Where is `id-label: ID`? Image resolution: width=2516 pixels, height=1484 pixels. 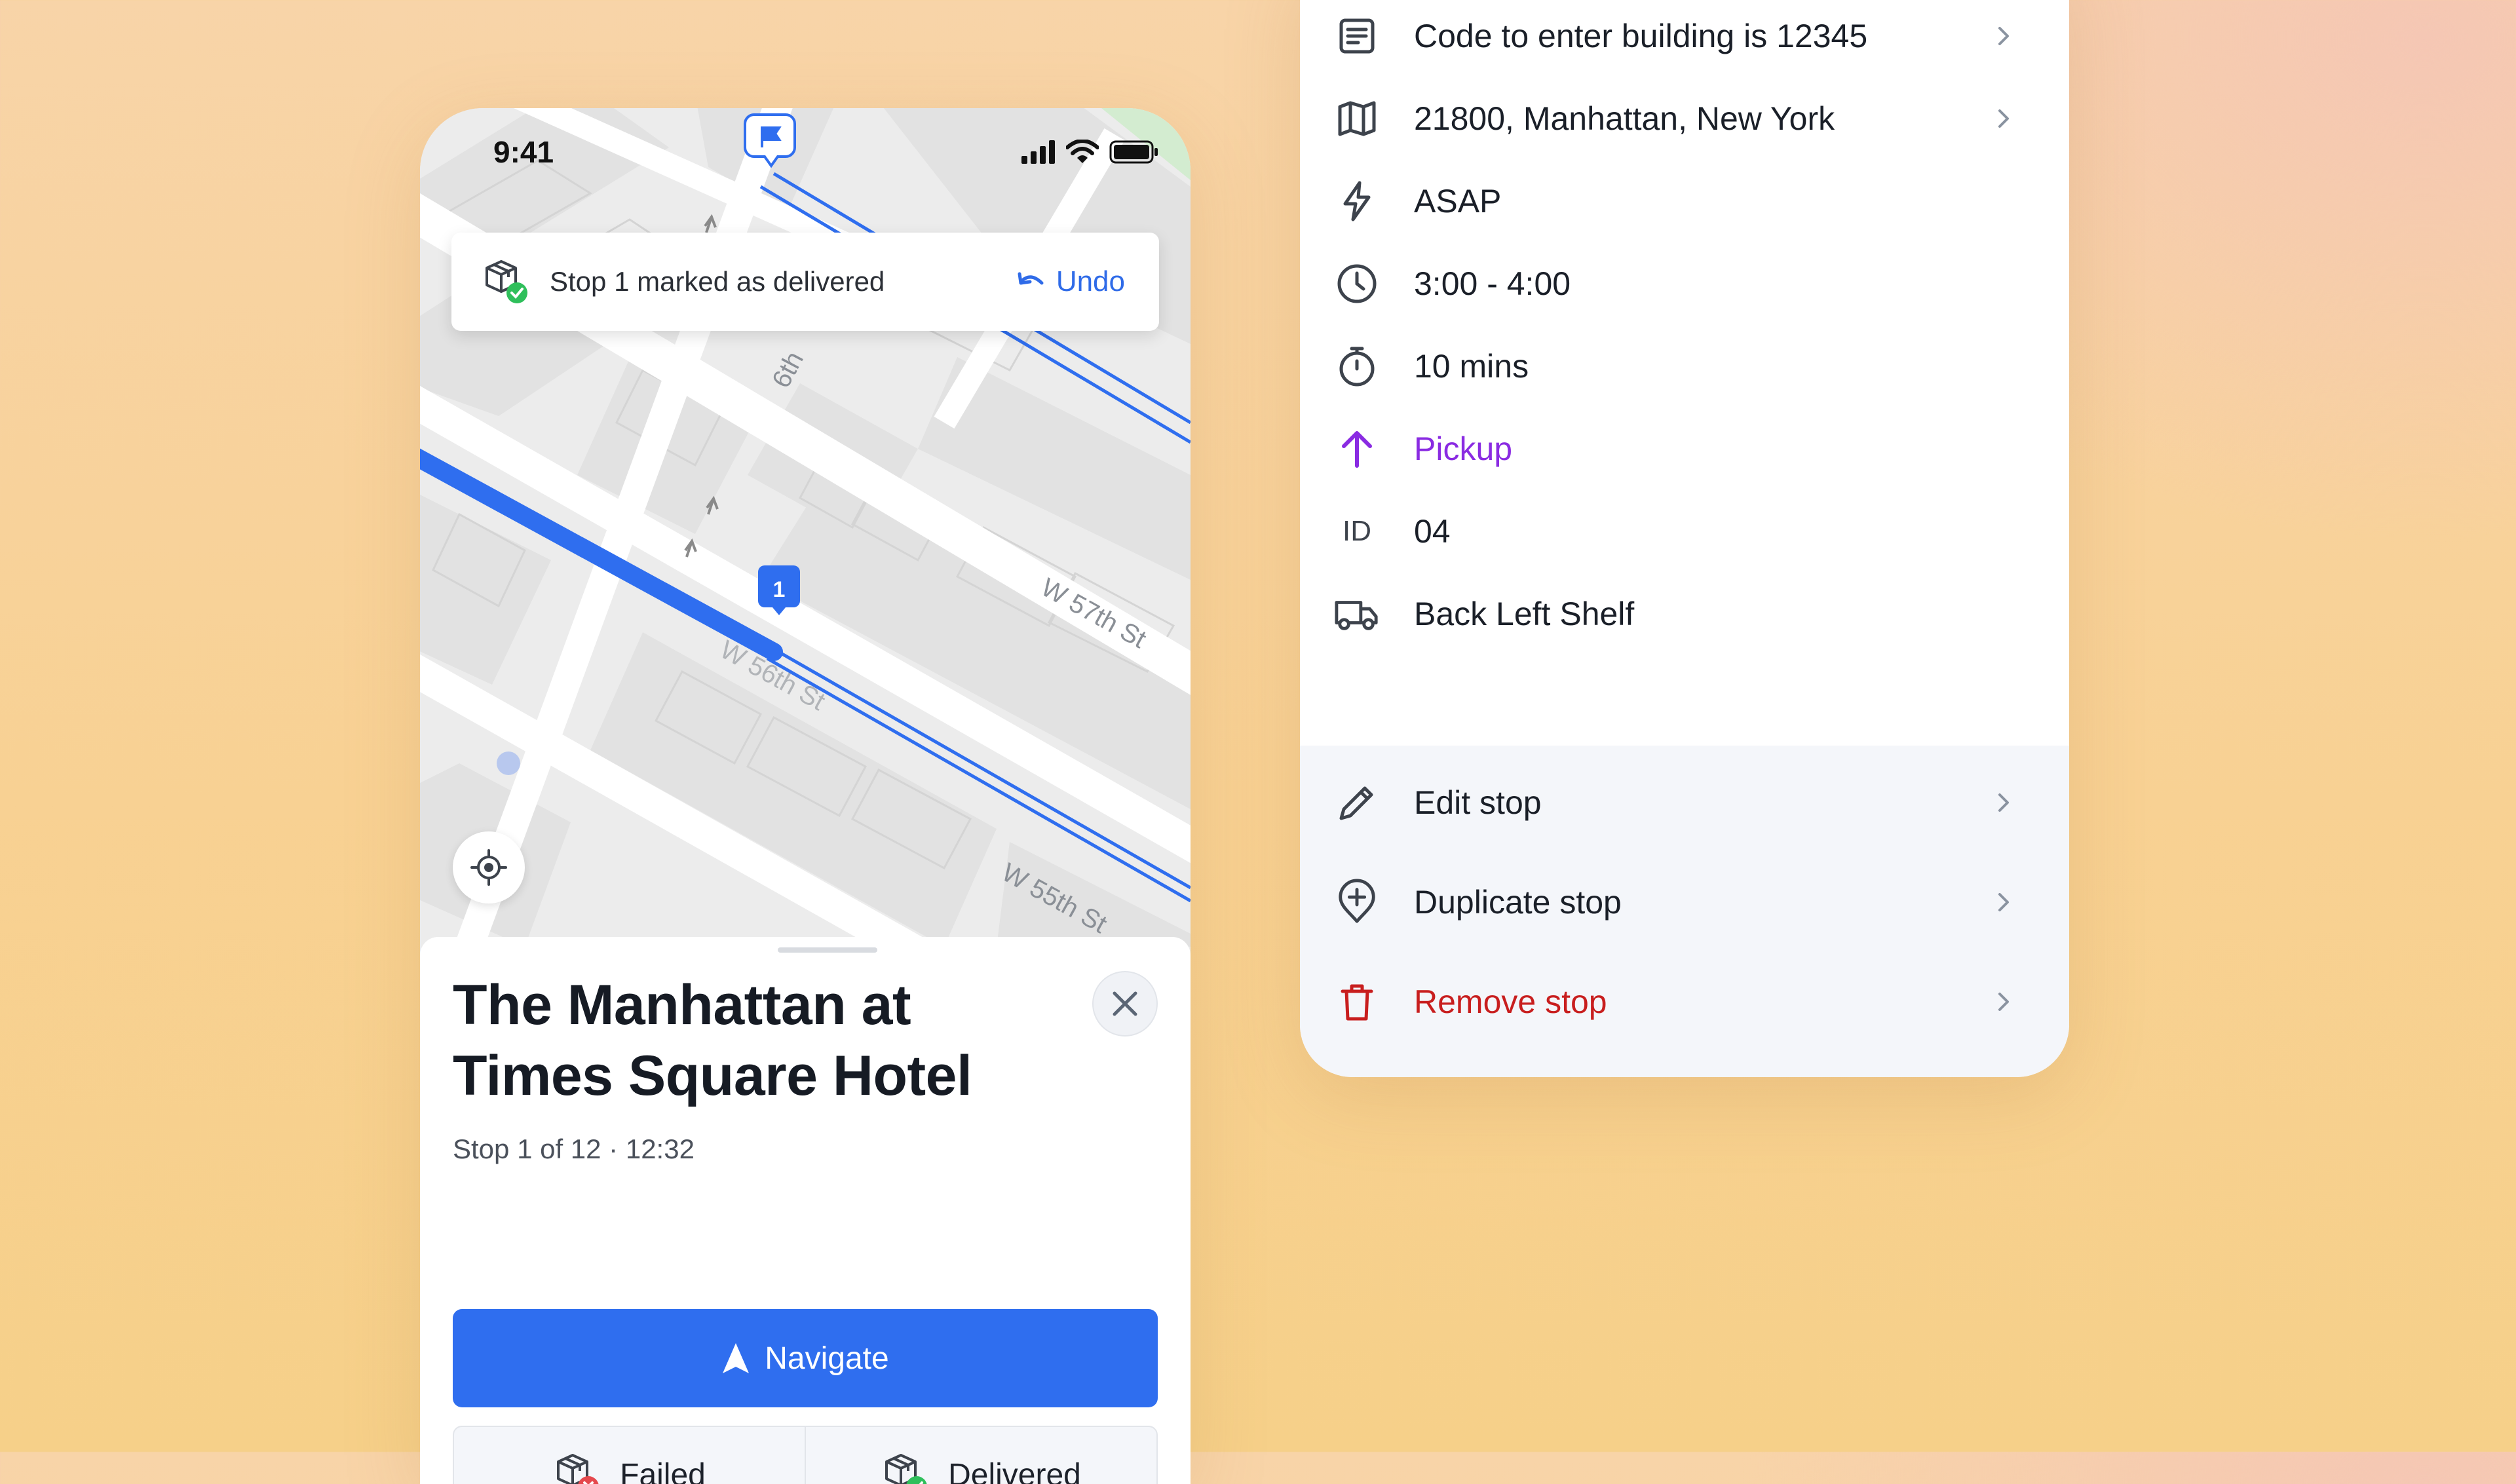
id-label: ID is located at coordinates (1357, 531).